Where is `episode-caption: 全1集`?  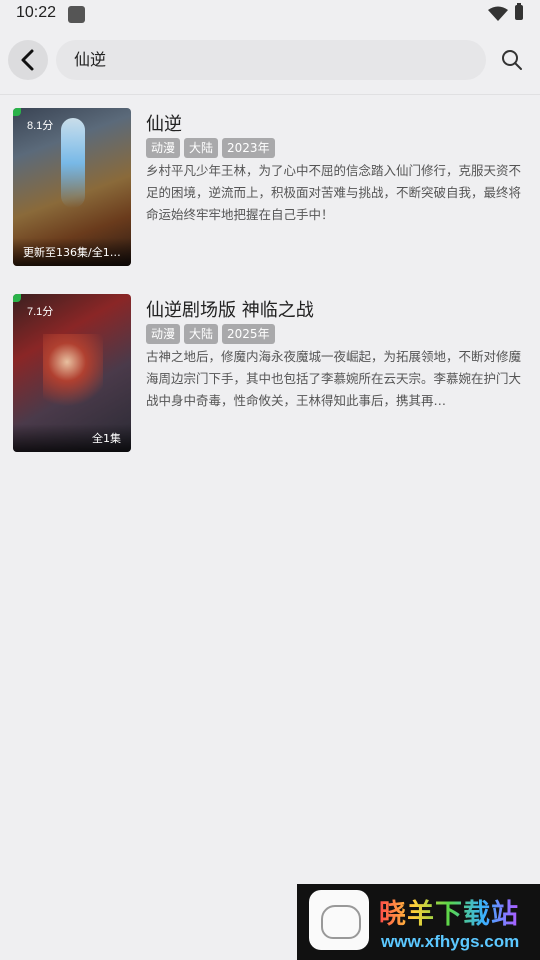
episode-caption: 全1集 is located at coordinates (72, 438).